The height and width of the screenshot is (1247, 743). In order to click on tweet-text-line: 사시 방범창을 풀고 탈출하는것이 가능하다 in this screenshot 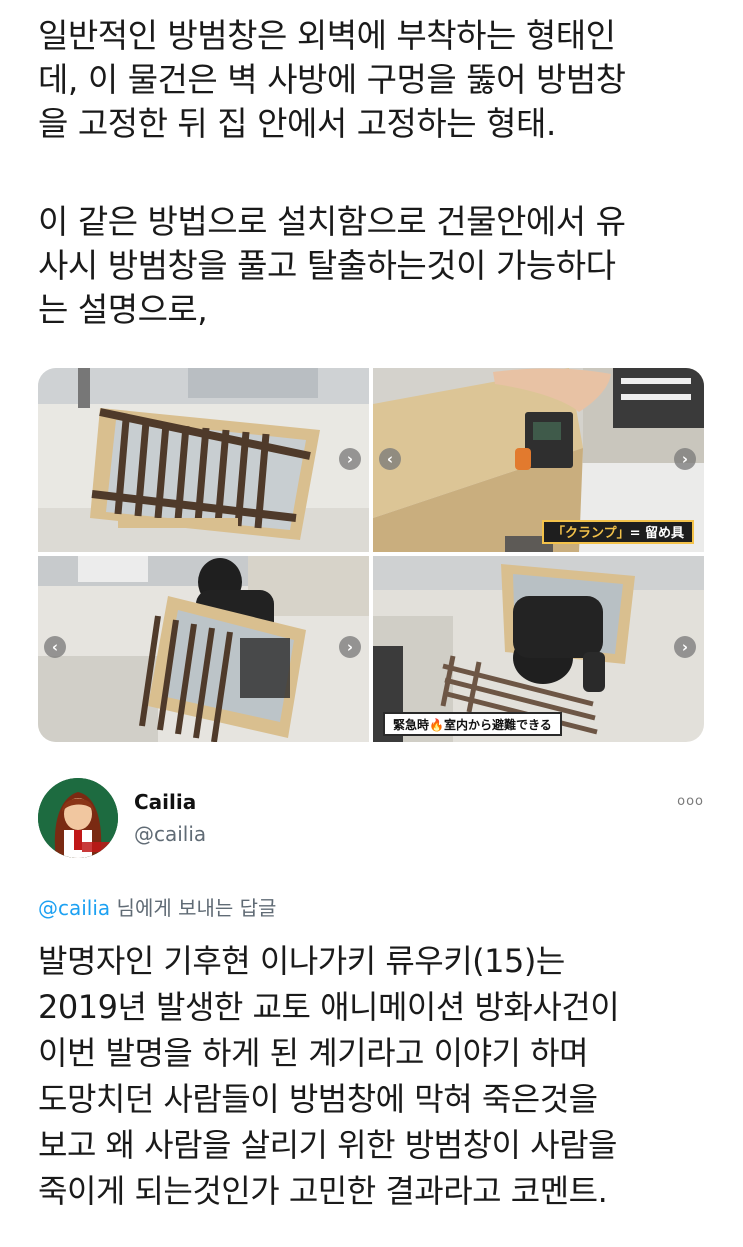, I will do `click(327, 265)`.